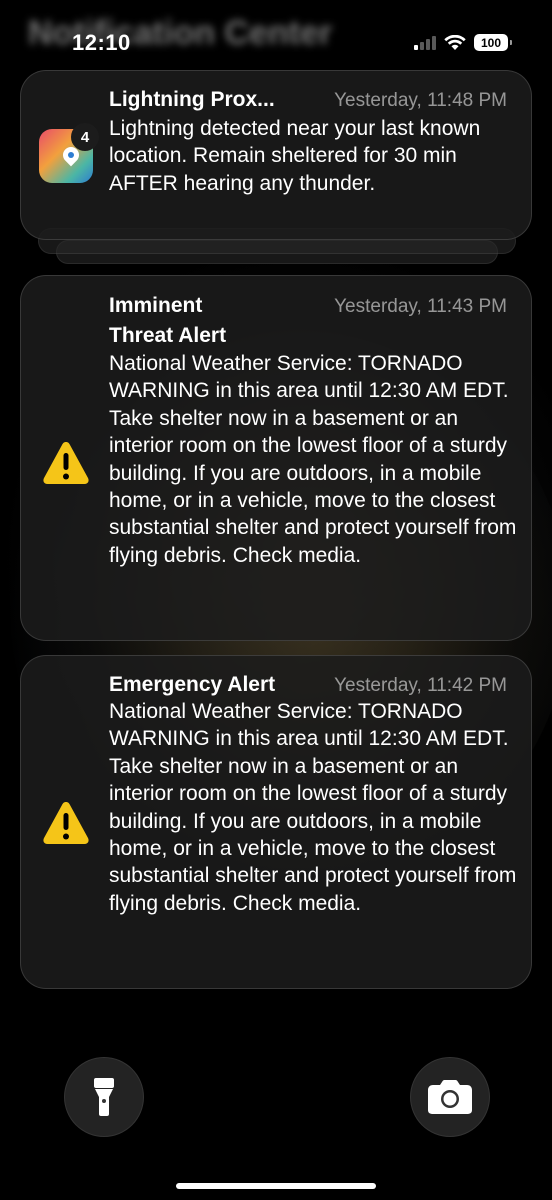  I want to click on lightning-app-icon: 4, so click(69, 153).